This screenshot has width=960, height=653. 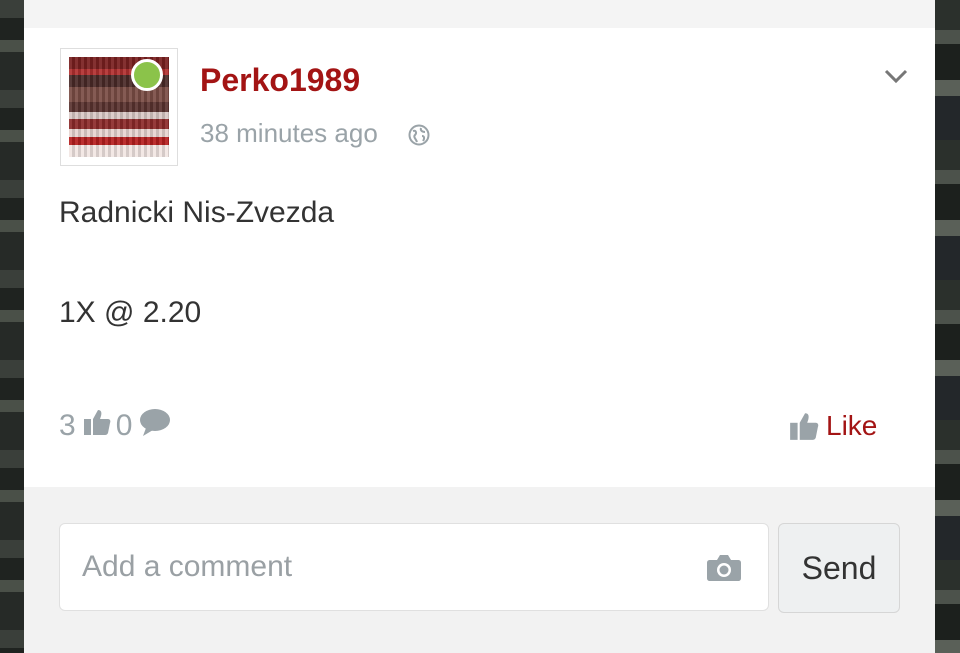 I want to click on comment-count: 0, so click(x=124, y=425).